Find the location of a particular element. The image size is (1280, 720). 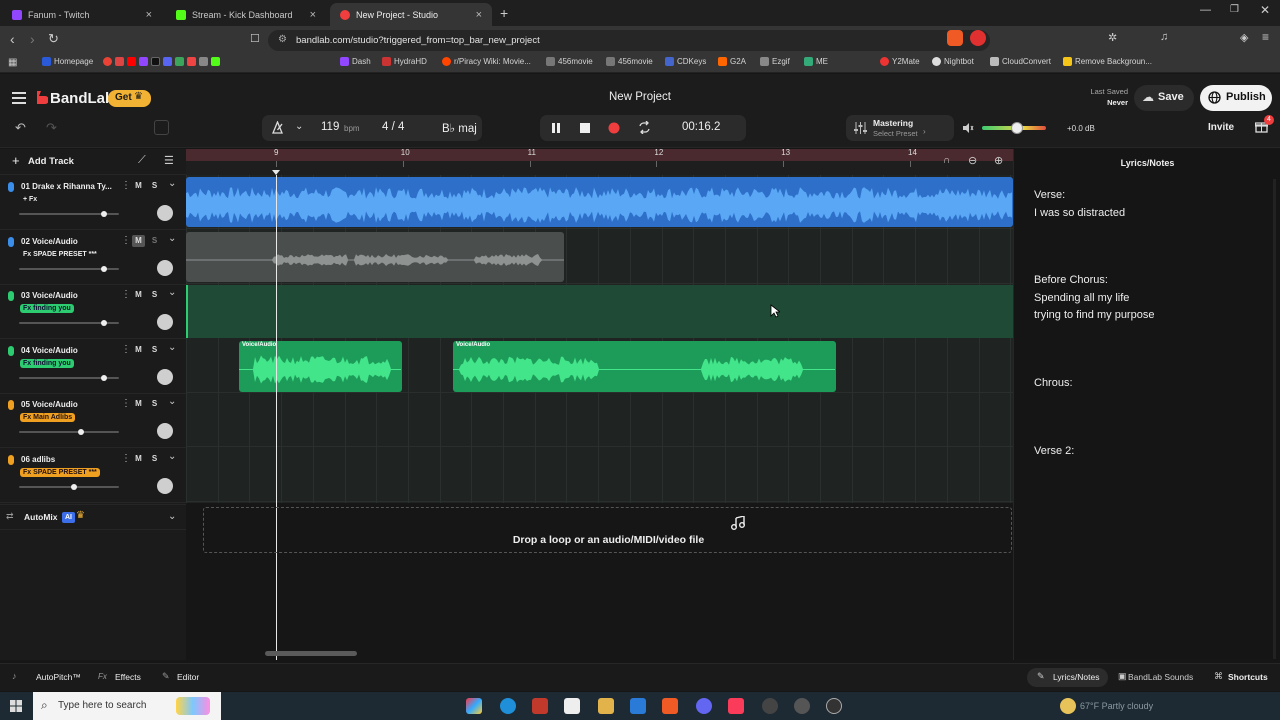

bandlab-sounds-button: ▣ BandLab Sounds is located at coordinates (1158, 678).